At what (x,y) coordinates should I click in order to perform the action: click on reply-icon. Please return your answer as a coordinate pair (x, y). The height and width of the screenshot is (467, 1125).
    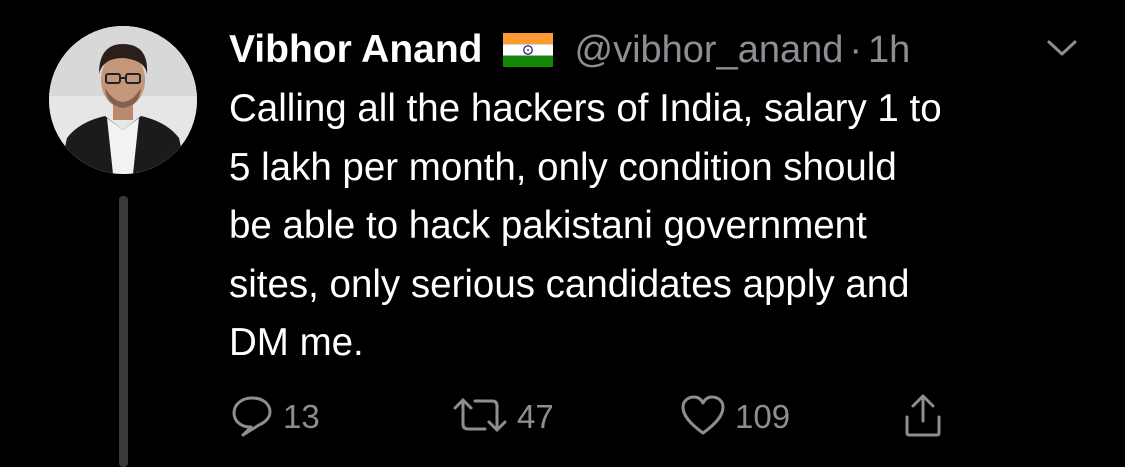
    Looking at the image, I should click on (252, 417).